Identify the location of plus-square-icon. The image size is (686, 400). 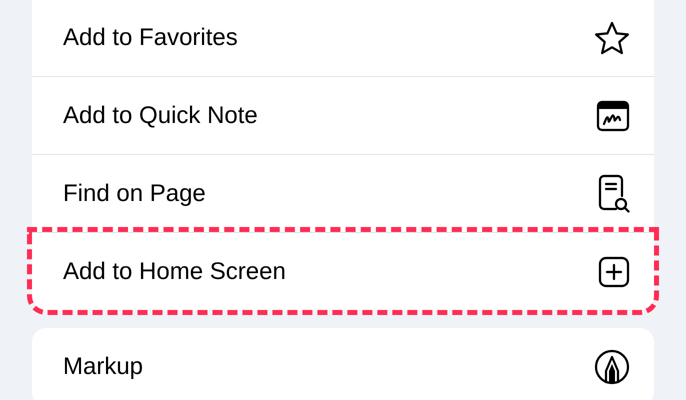
(614, 272).